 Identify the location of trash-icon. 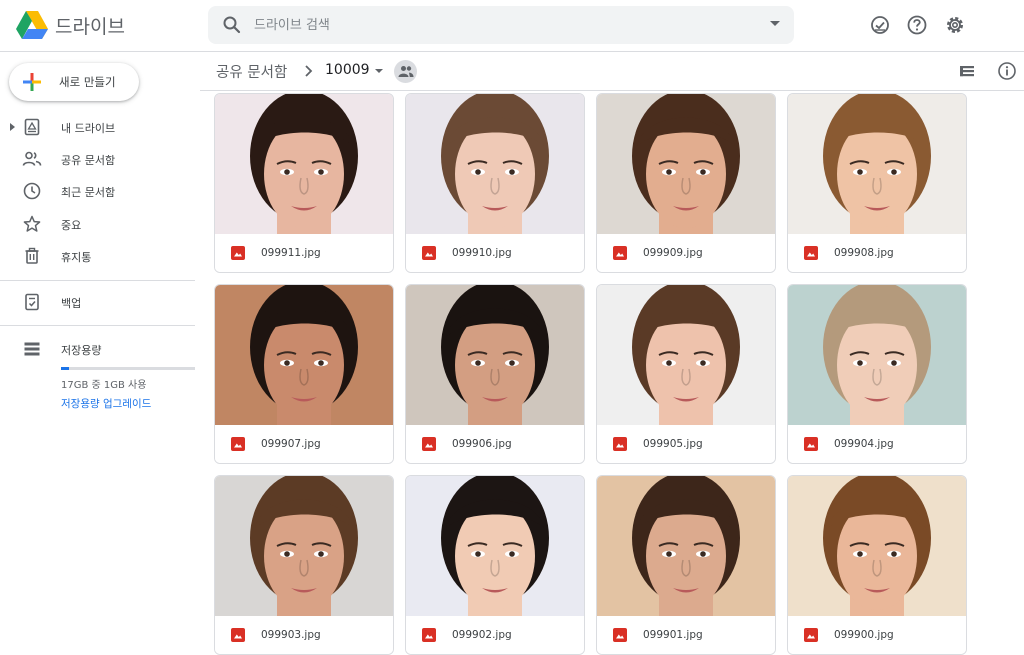
(32, 255).